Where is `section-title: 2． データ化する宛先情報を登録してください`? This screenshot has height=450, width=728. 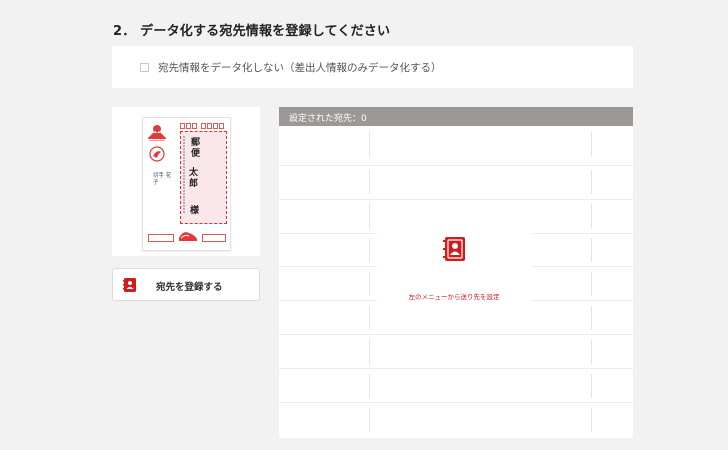 section-title: 2． データ化する宛先情報を登録してください is located at coordinates (252, 31).